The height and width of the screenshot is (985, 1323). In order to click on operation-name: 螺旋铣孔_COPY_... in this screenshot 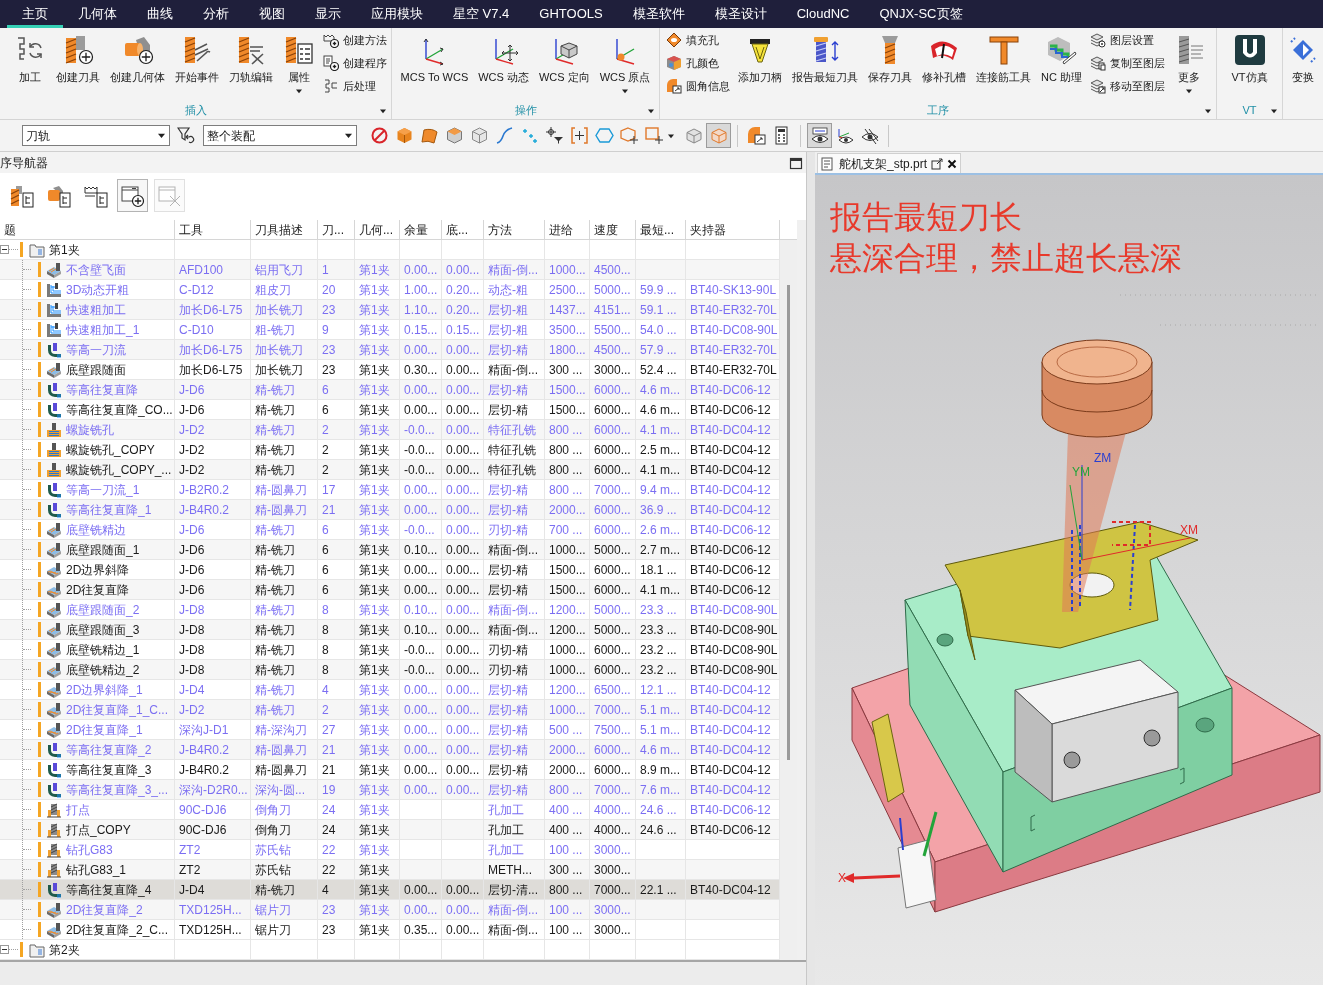, I will do `click(119, 469)`.